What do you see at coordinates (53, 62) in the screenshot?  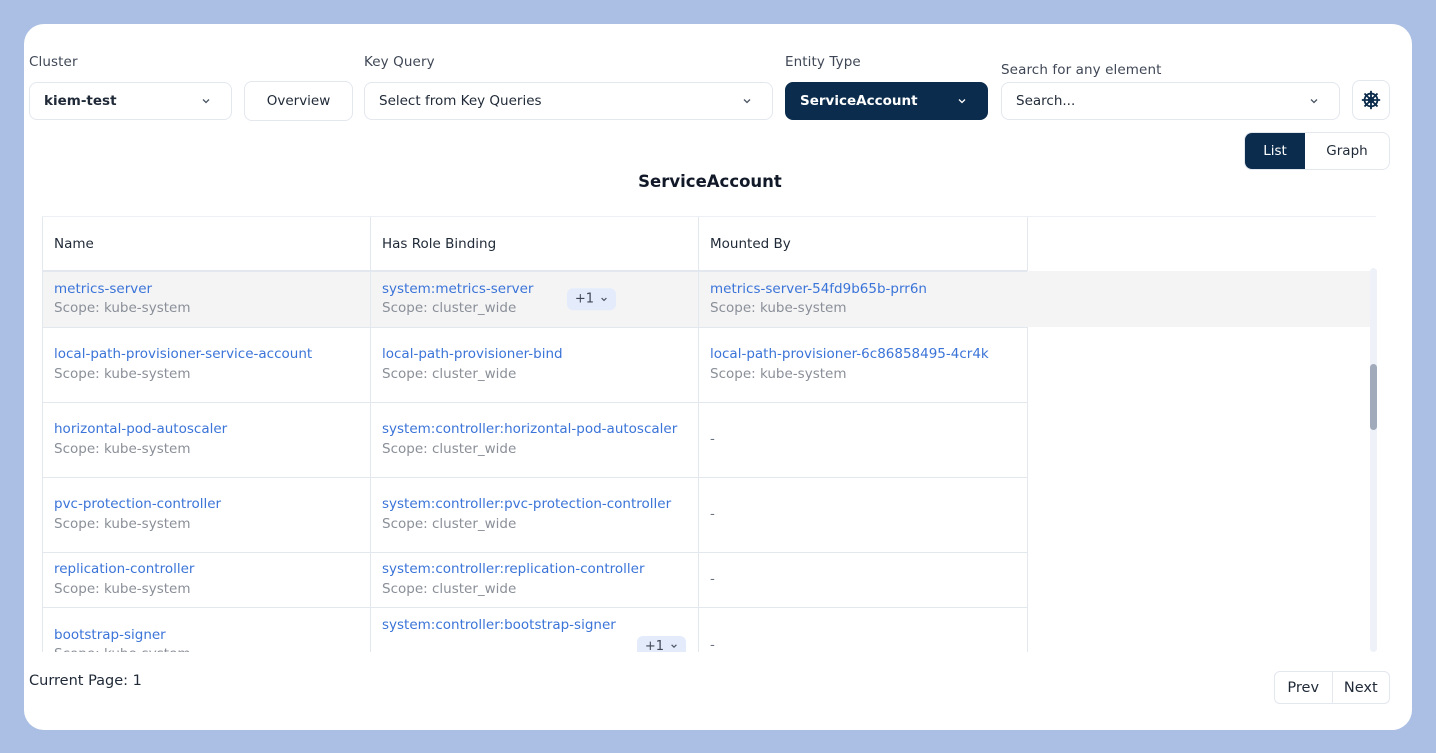 I see `cluster-label: Cluster` at bounding box center [53, 62].